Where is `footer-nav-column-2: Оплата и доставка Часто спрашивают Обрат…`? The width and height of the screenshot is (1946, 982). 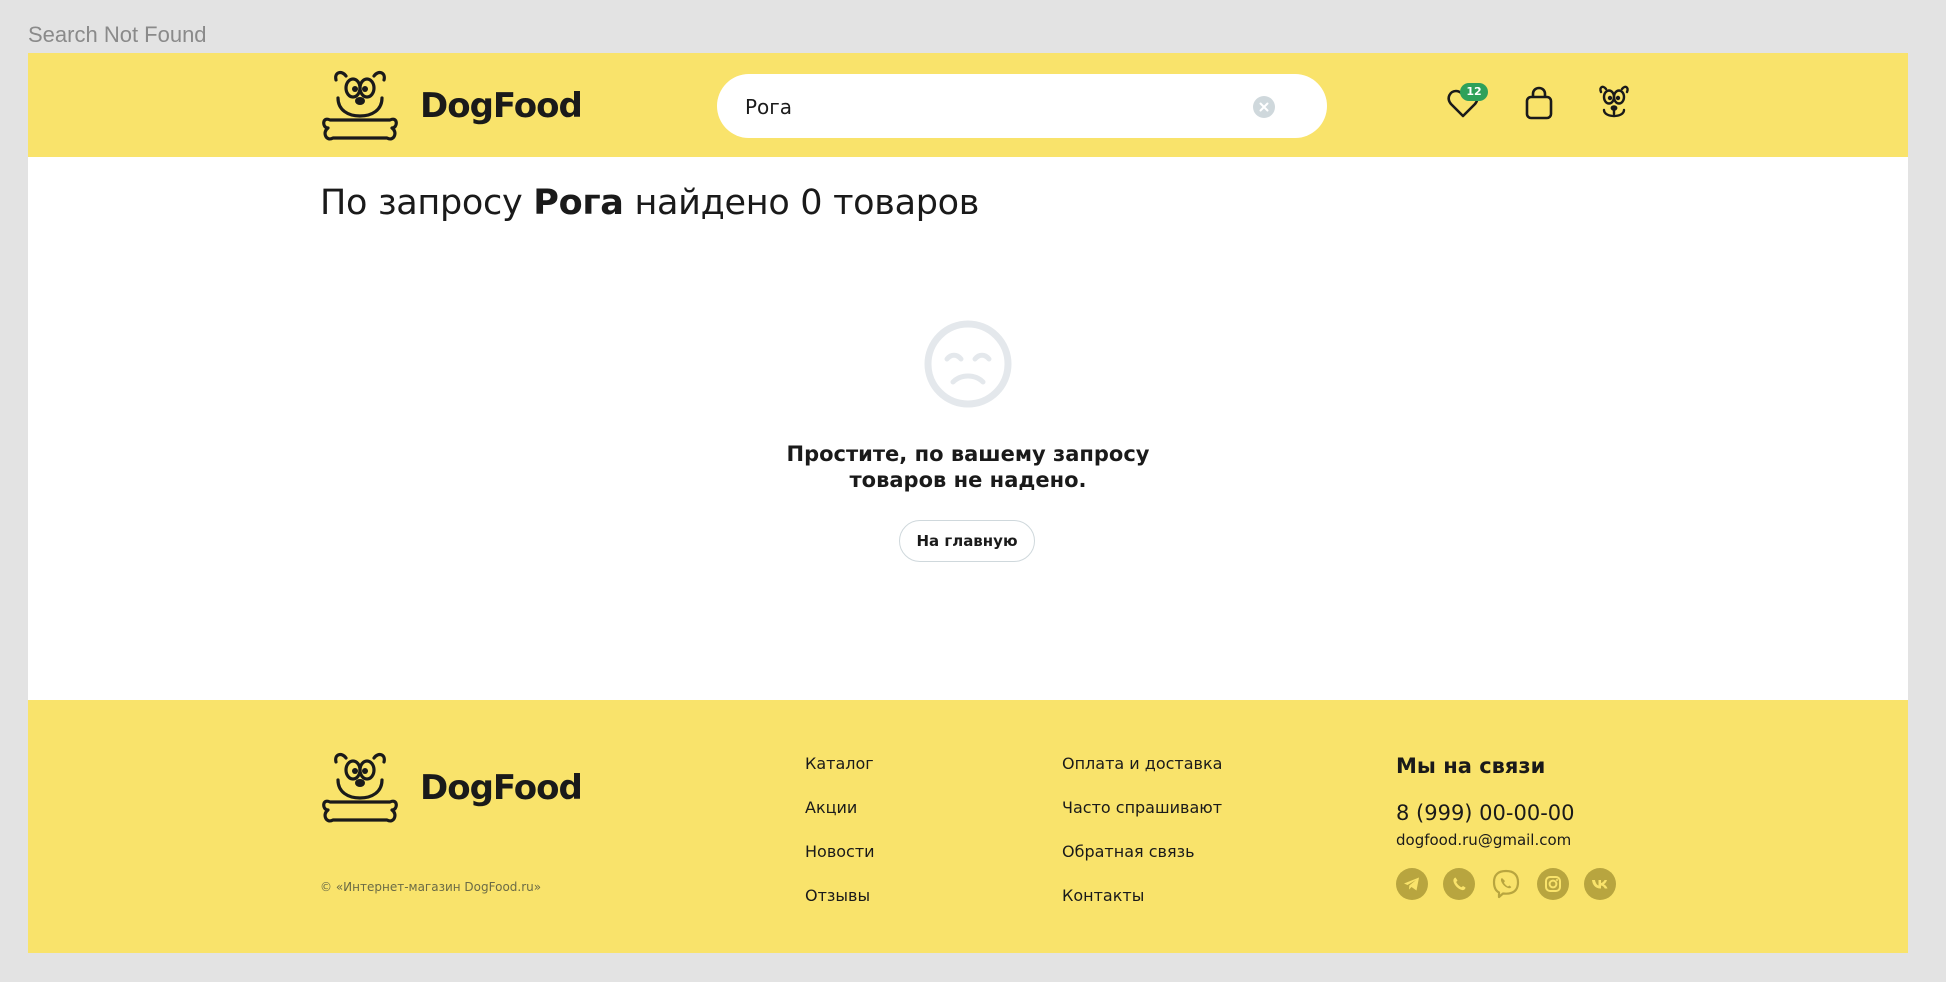
footer-nav-column-2: Оплата и доставка Часто спрашивают Обрат… is located at coordinates (1142, 840).